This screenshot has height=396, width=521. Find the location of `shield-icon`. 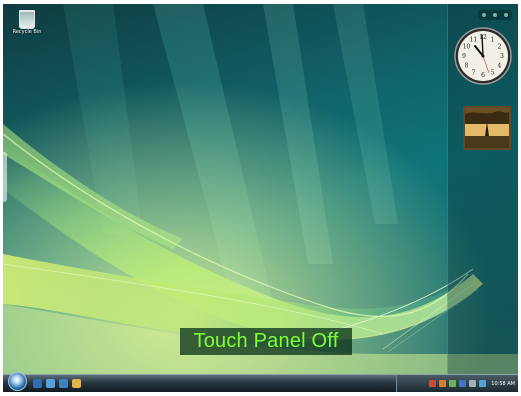

shield-icon is located at coordinates (443, 383).